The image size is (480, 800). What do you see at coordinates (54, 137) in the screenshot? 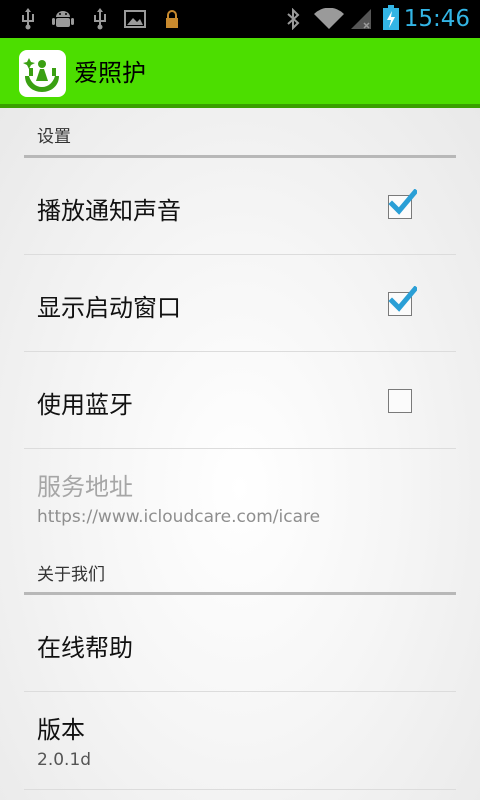
I see `category-label: 设置` at bounding box center [54, 137].